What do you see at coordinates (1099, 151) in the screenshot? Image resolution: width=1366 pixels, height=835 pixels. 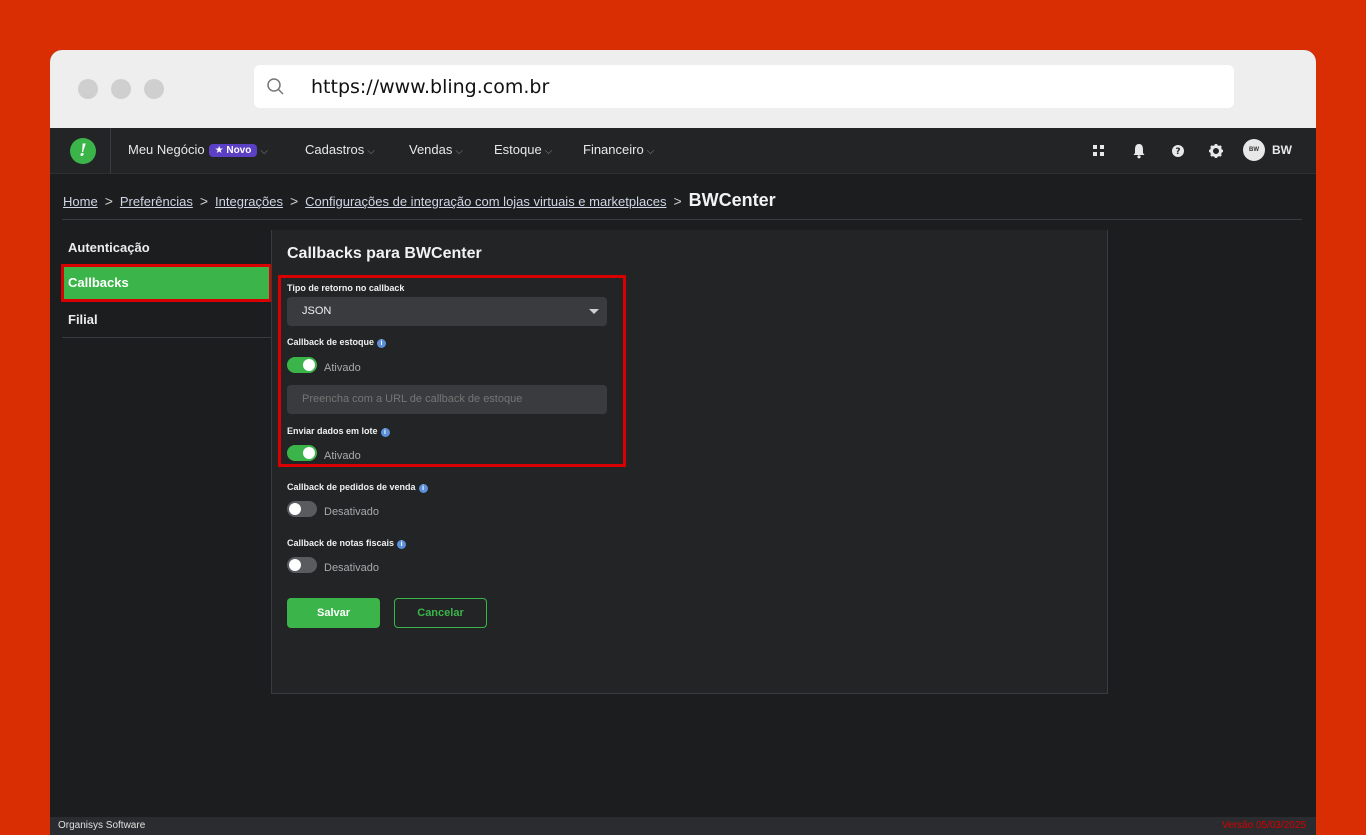 I see `apps-grid-icon` at bounding box center [1099, 151].